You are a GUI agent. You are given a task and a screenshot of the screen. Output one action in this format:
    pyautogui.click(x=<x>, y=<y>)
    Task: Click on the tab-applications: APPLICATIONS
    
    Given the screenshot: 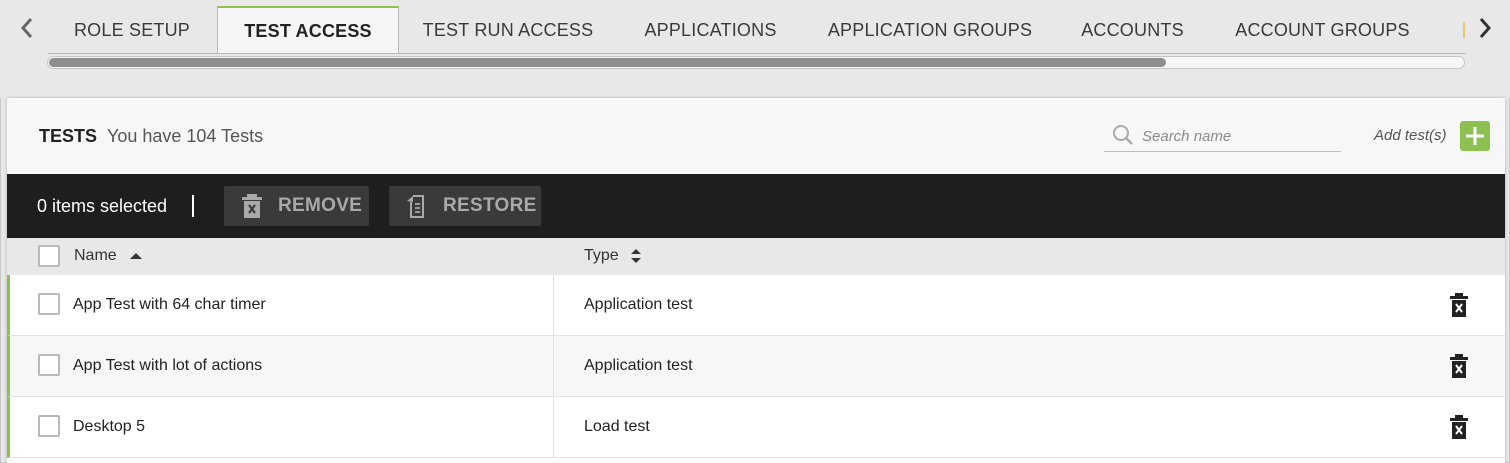 What is the action you would take?
    pyautogui.click(x=710, y=29)
    